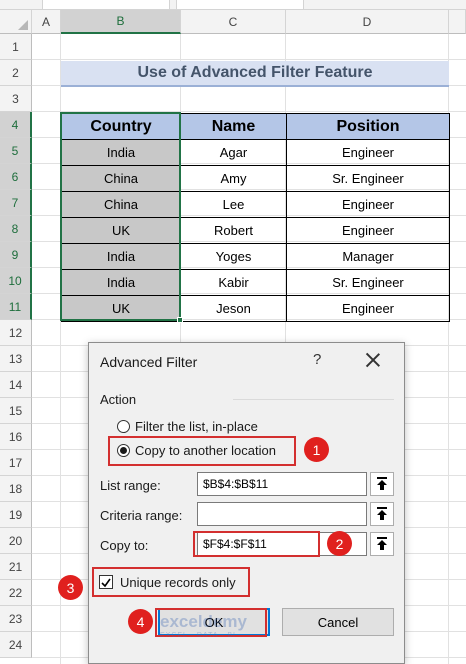 The height and width of the screenshot is (664, 466). I want to click on column-header-a: A, so click(46, 22).